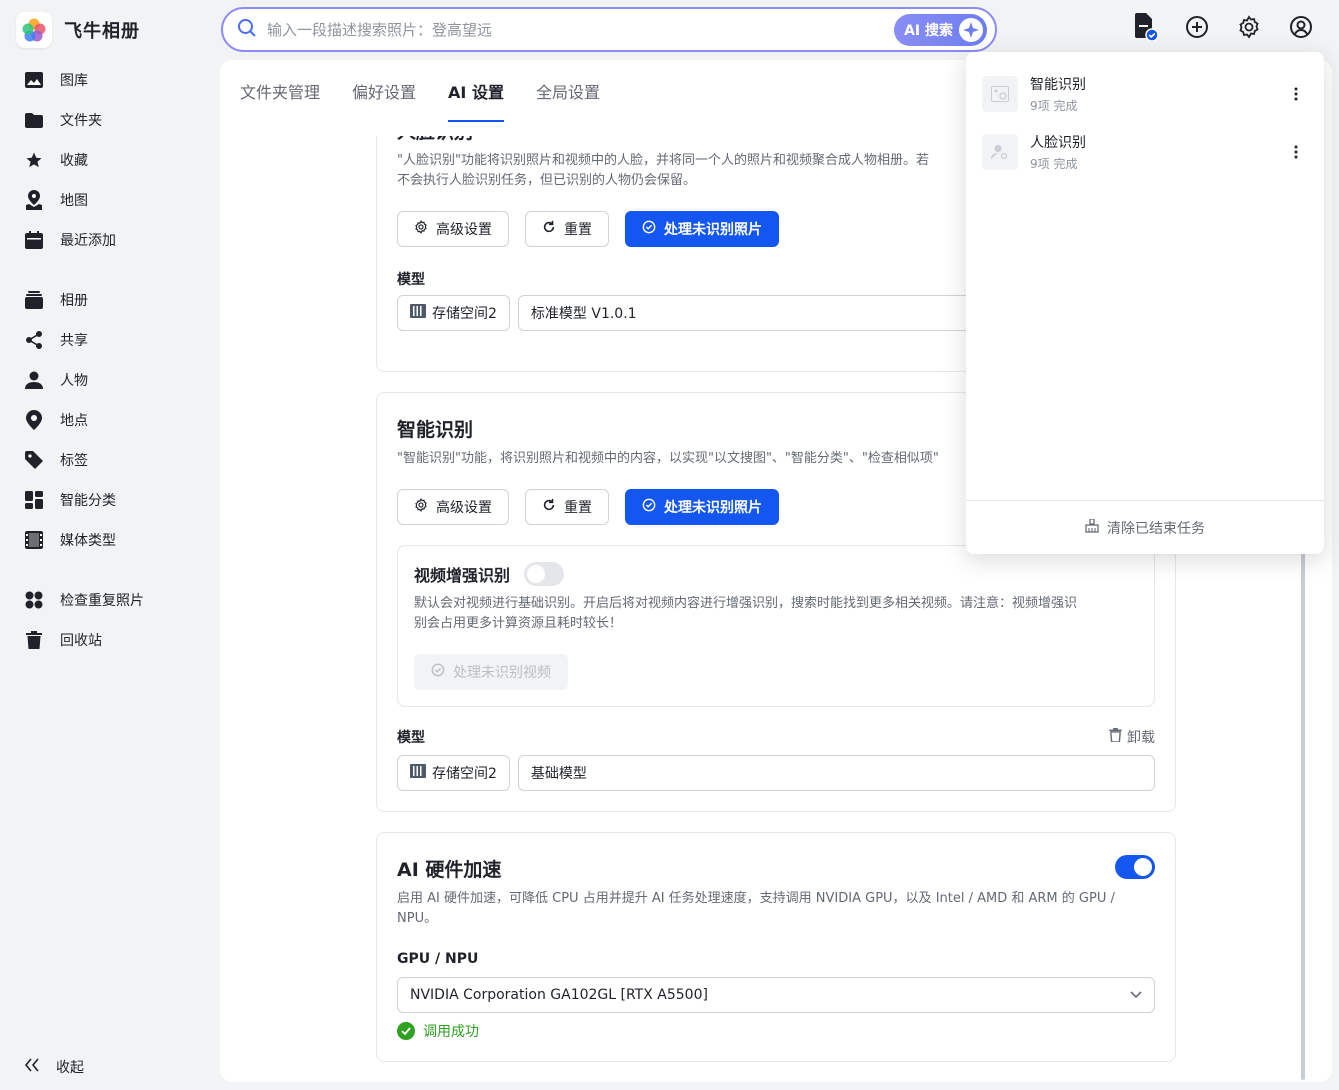 This screenshot has height=1090, width=1339. Describe the element at coordinates (776, 995) in the screenshot. I see `gpu-select: NVIDIA Corporation GA102GL [RTX A5500]` at that location.